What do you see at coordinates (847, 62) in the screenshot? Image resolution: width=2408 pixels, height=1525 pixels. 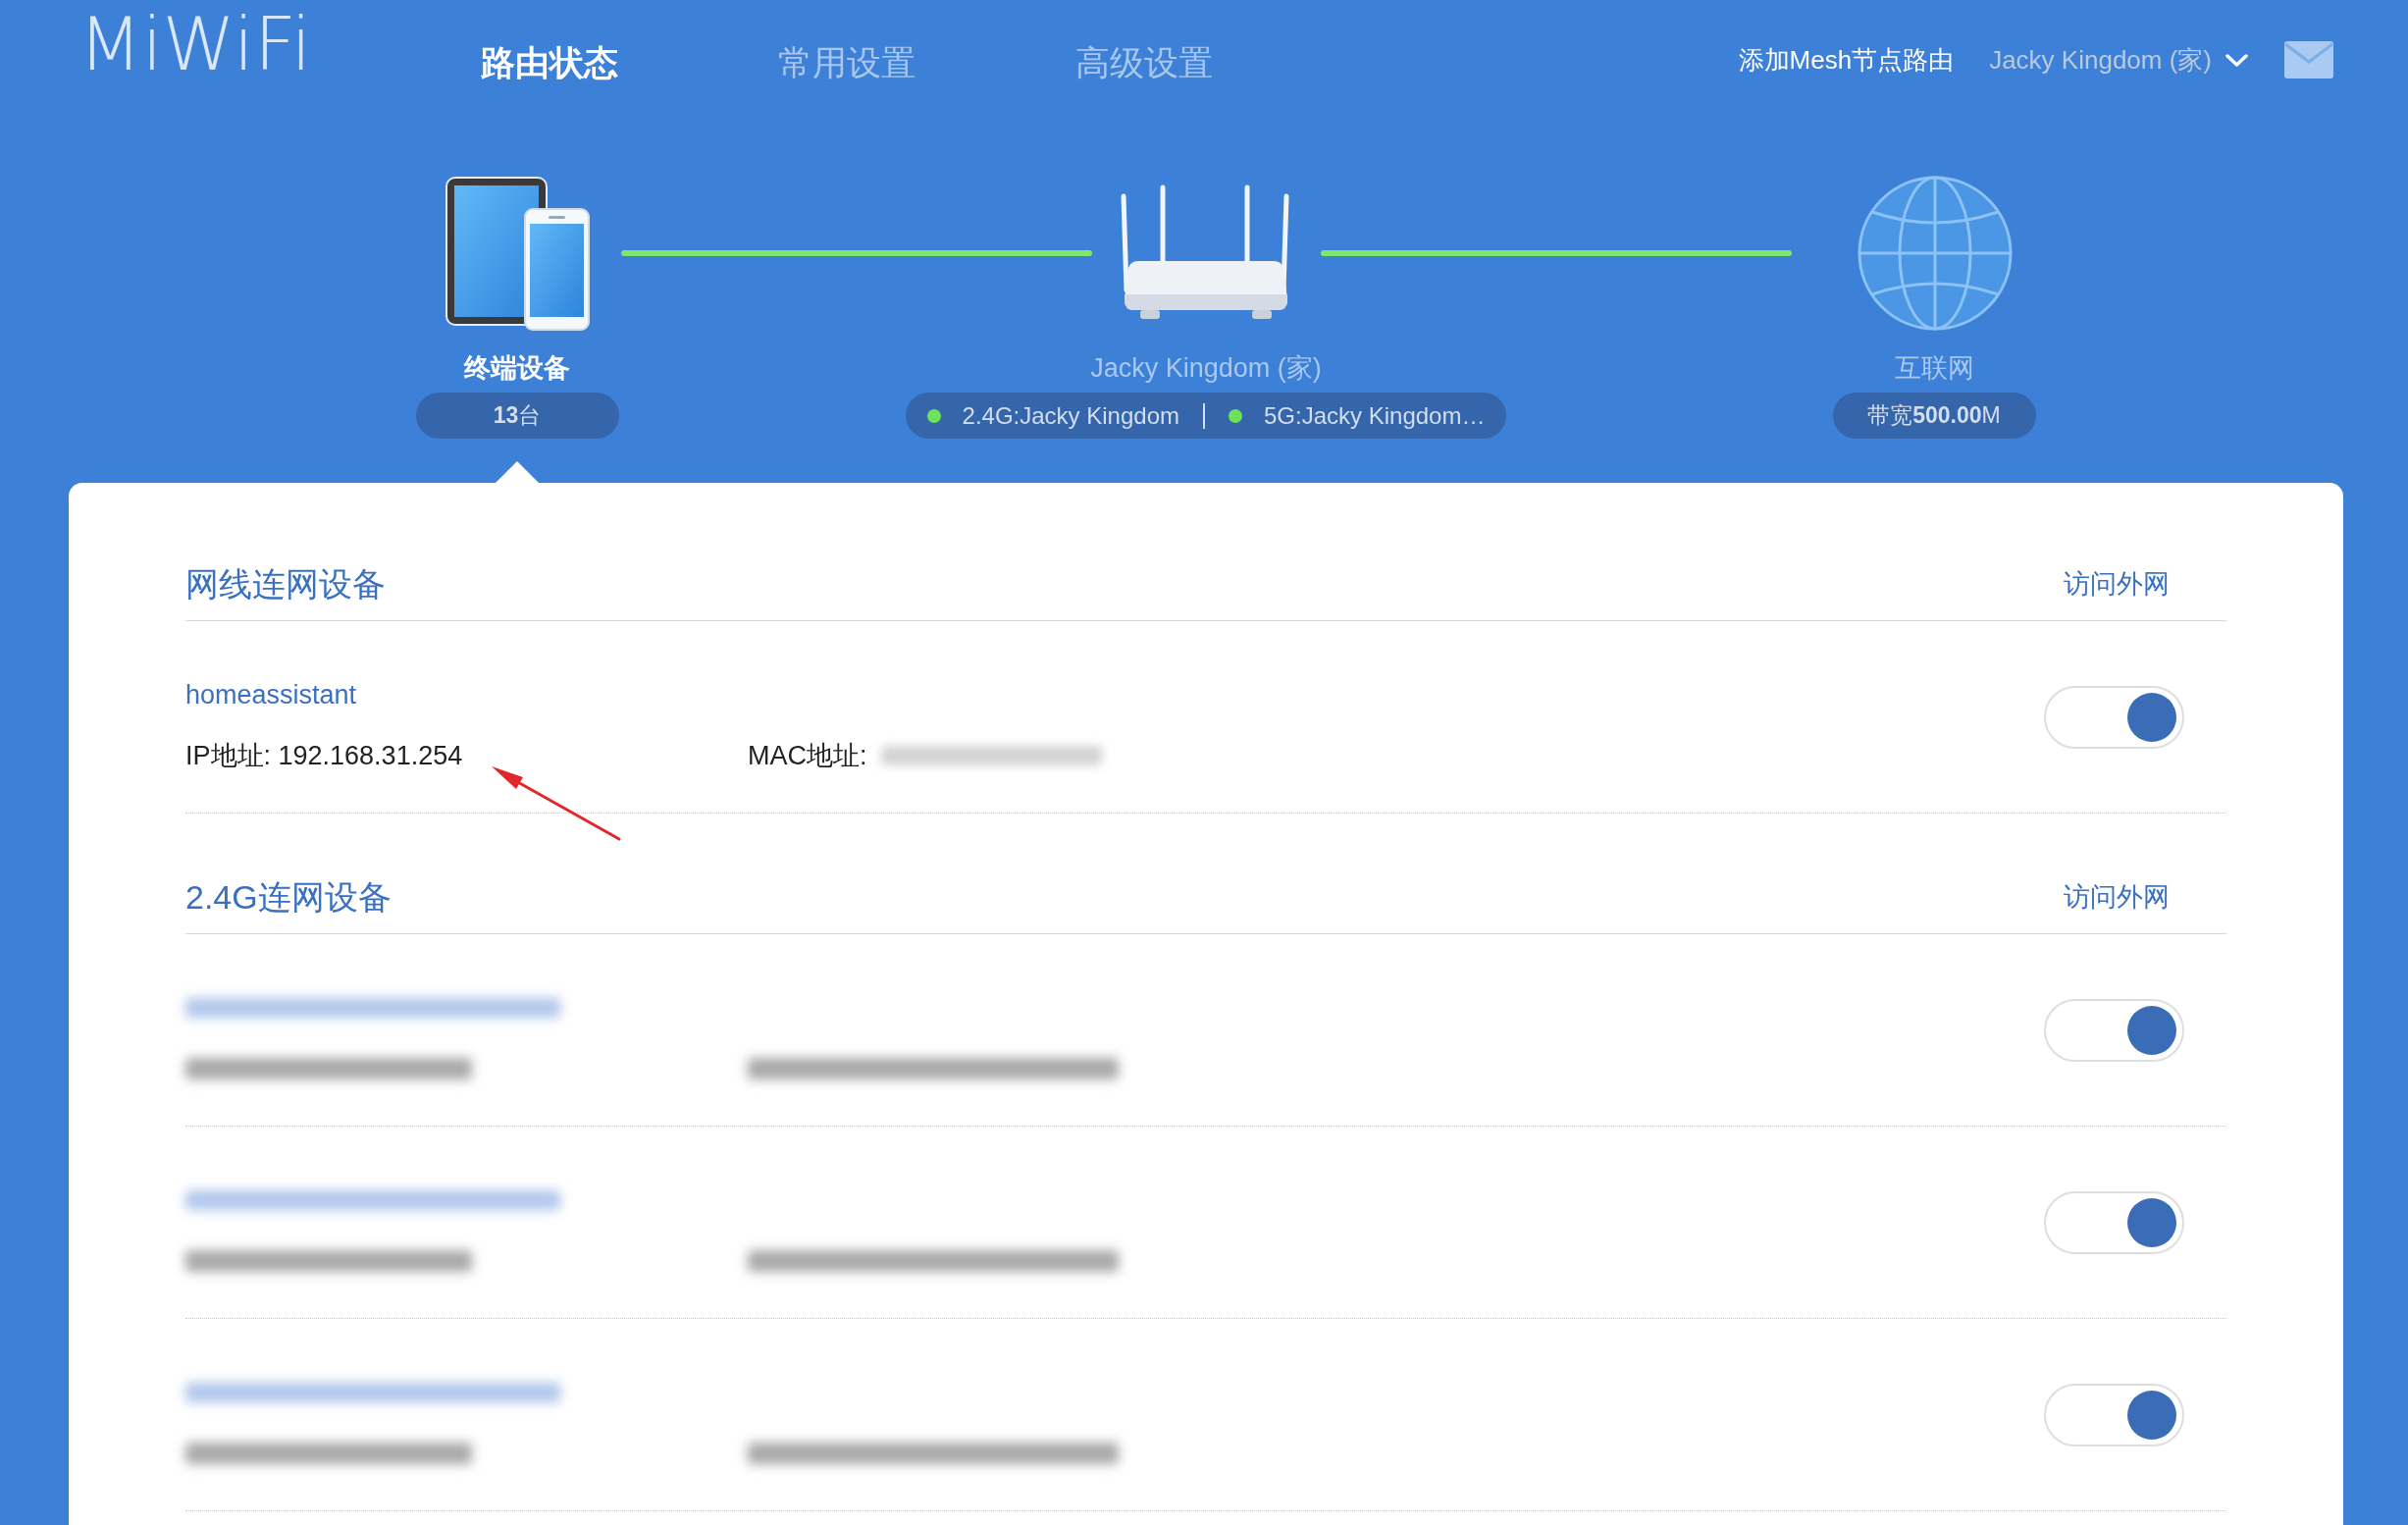 I see `nav-tab: 常用设置` at bounding box center [847, 62].